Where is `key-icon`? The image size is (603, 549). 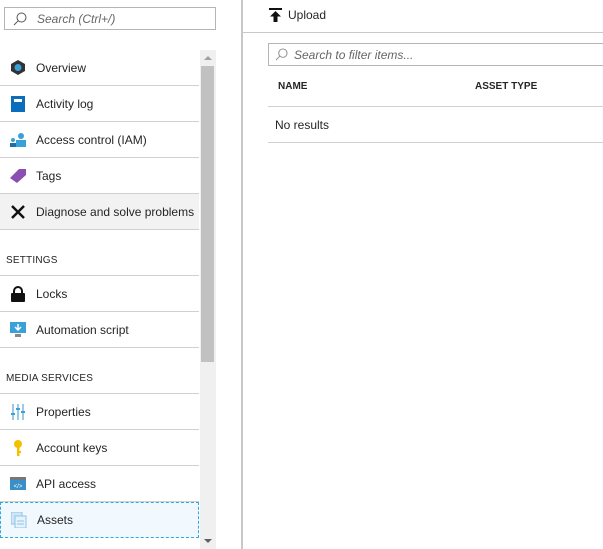 key-icon is located at coordinates (18, 447).